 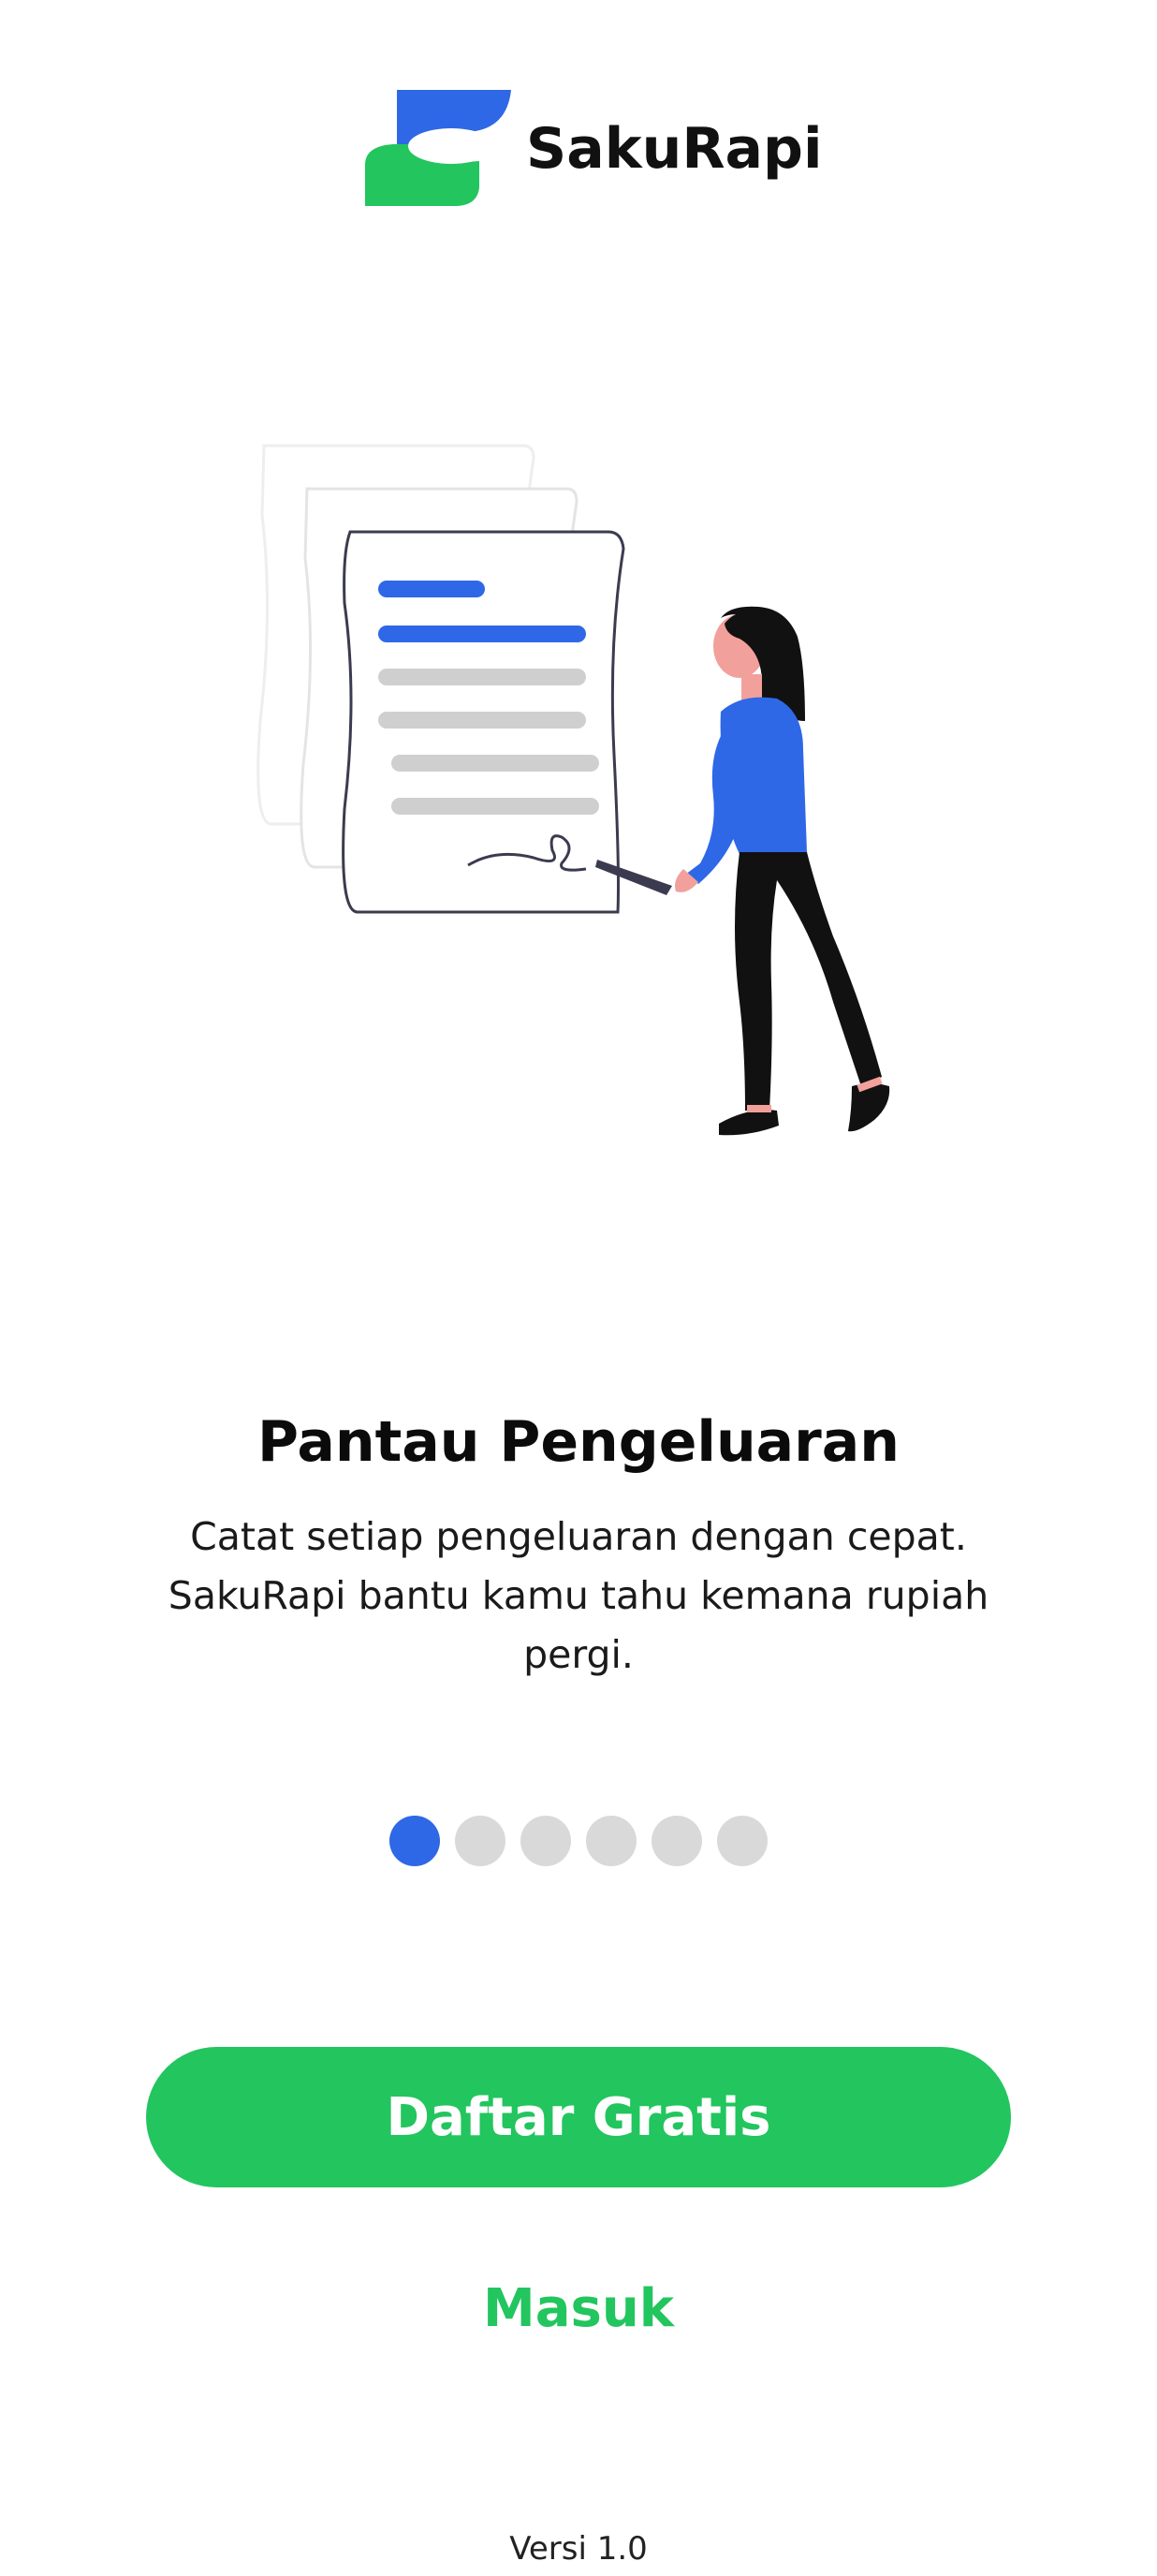 I want to click on version-label: Versi 1.0, so click(x=578, y=2549).